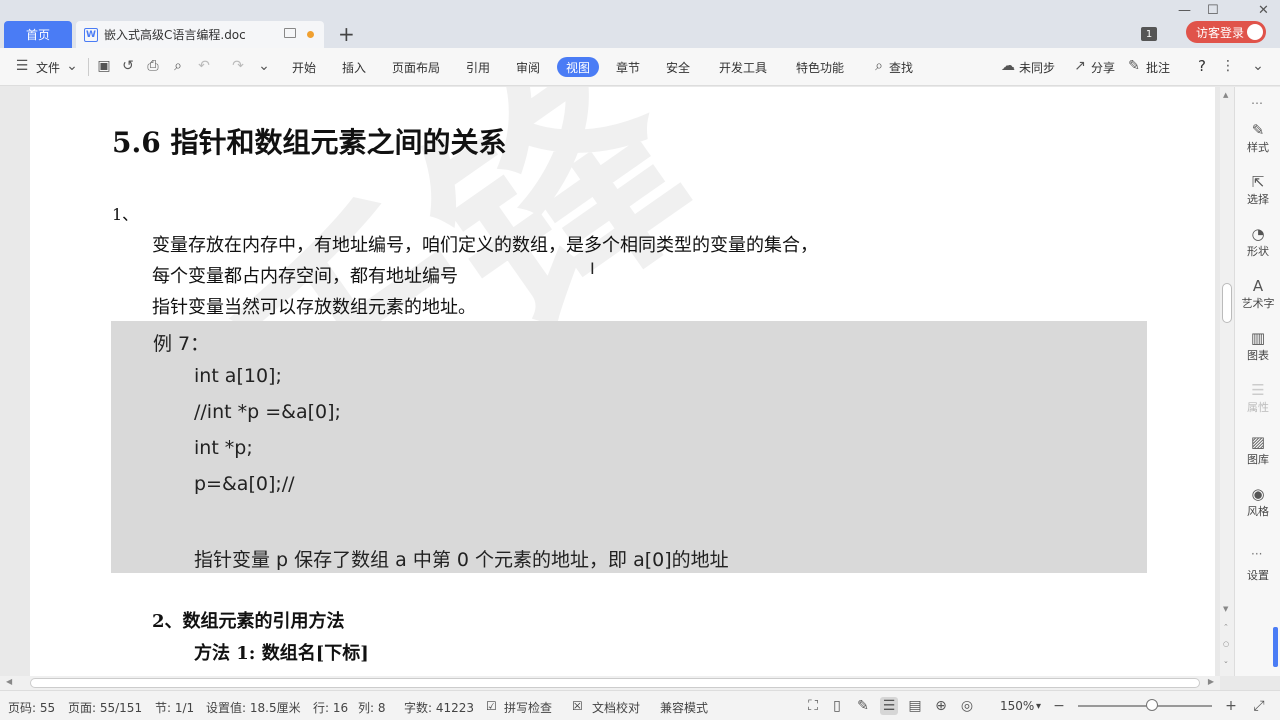 The image size is (1280, 720). Describe the element at coordinates (743, 67) in the screenshot. I see `menu-developer: 开发工具` at that location.